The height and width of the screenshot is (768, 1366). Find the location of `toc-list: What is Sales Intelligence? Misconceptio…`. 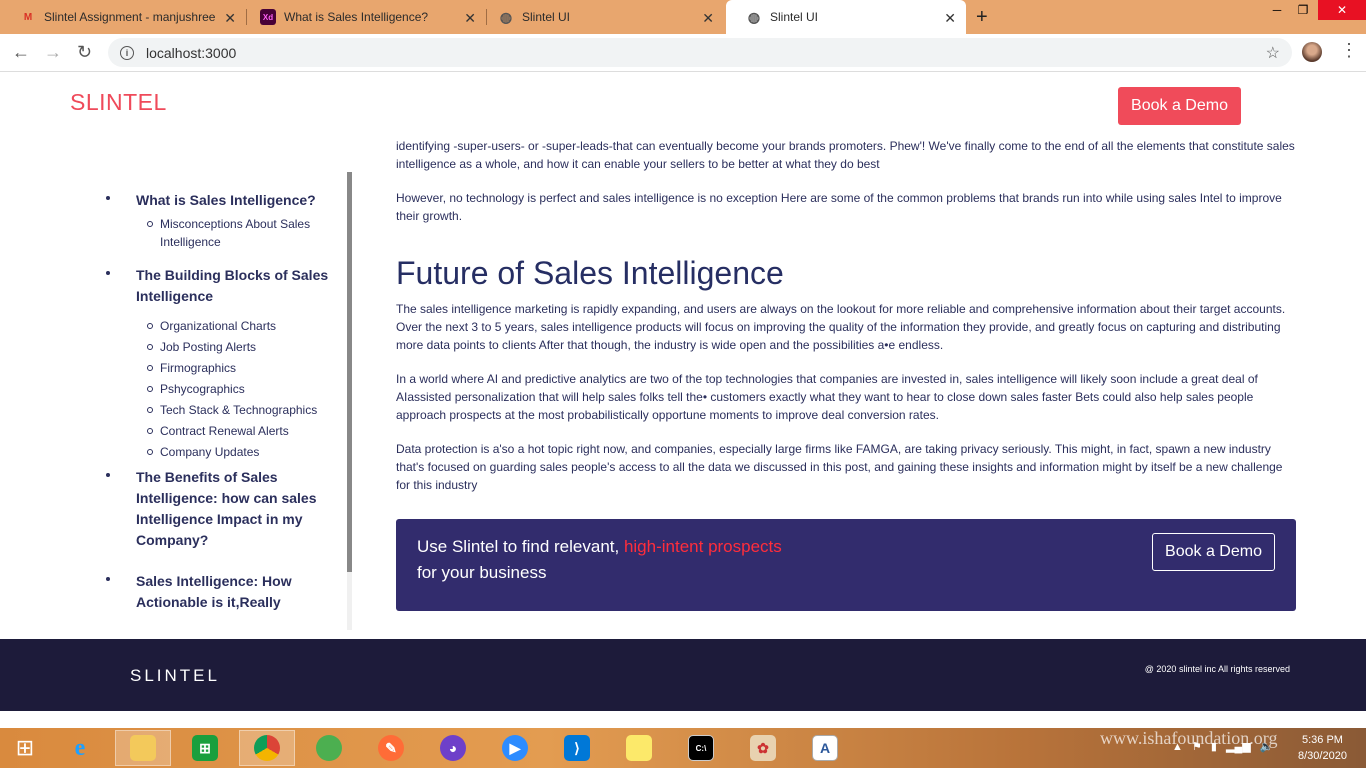

toc-list: What is Sales Intelligence? Misconceptio… is located at coordinates (212, 392).